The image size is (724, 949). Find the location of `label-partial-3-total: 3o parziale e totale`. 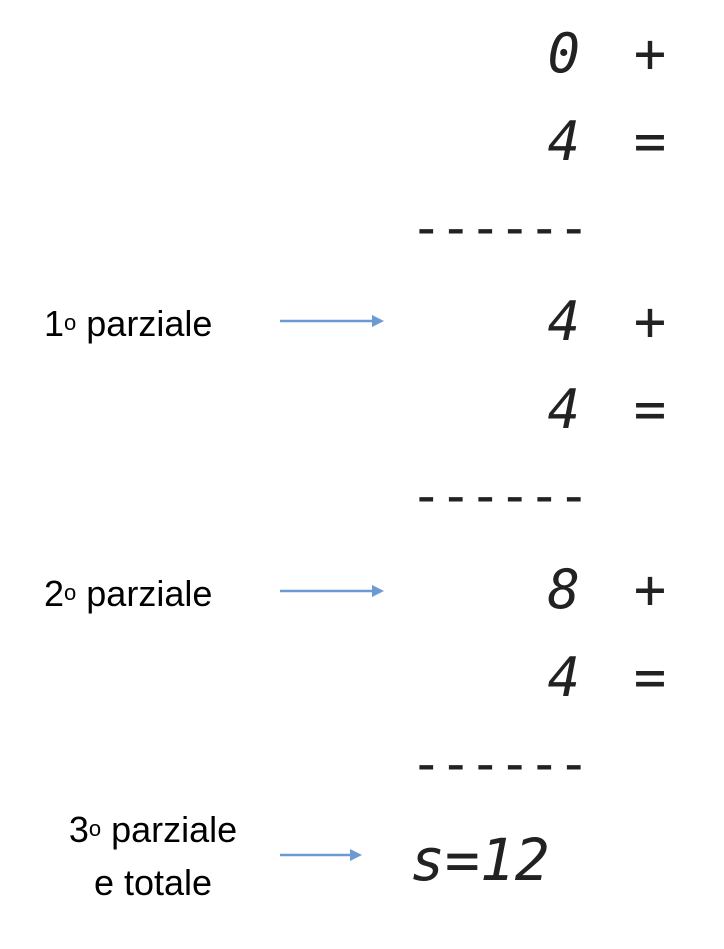

label-partial-3-total: 3o parziale e totale is located at coordinates (153, 856).